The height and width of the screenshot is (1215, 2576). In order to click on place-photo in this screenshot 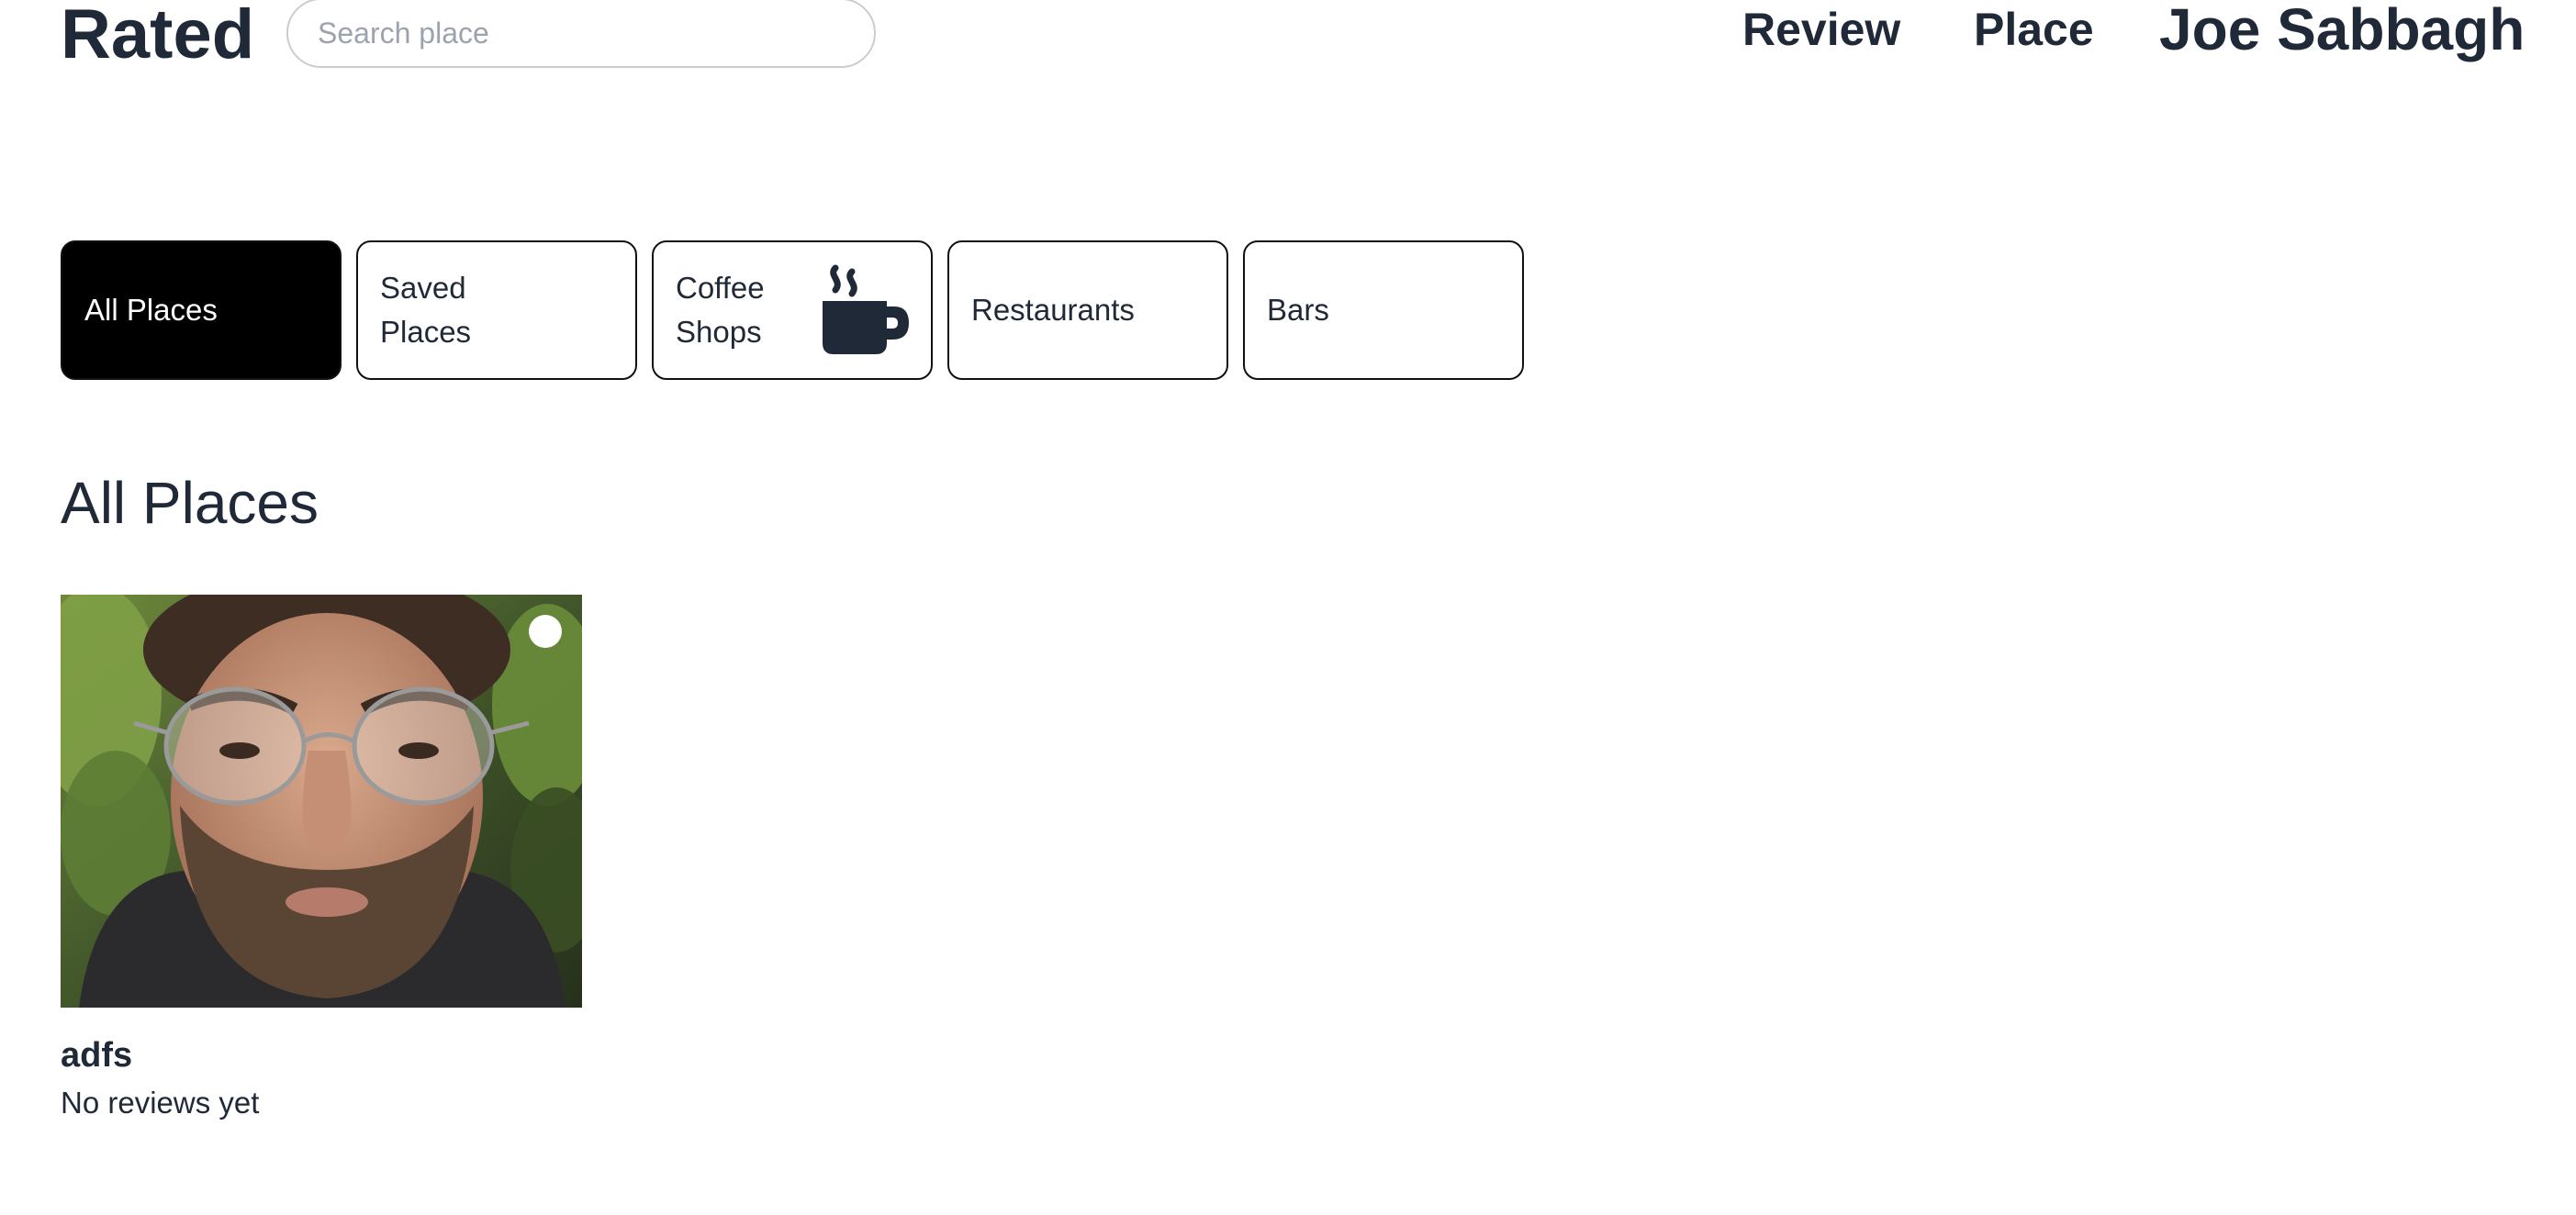, I will do `click(321, 801)`.